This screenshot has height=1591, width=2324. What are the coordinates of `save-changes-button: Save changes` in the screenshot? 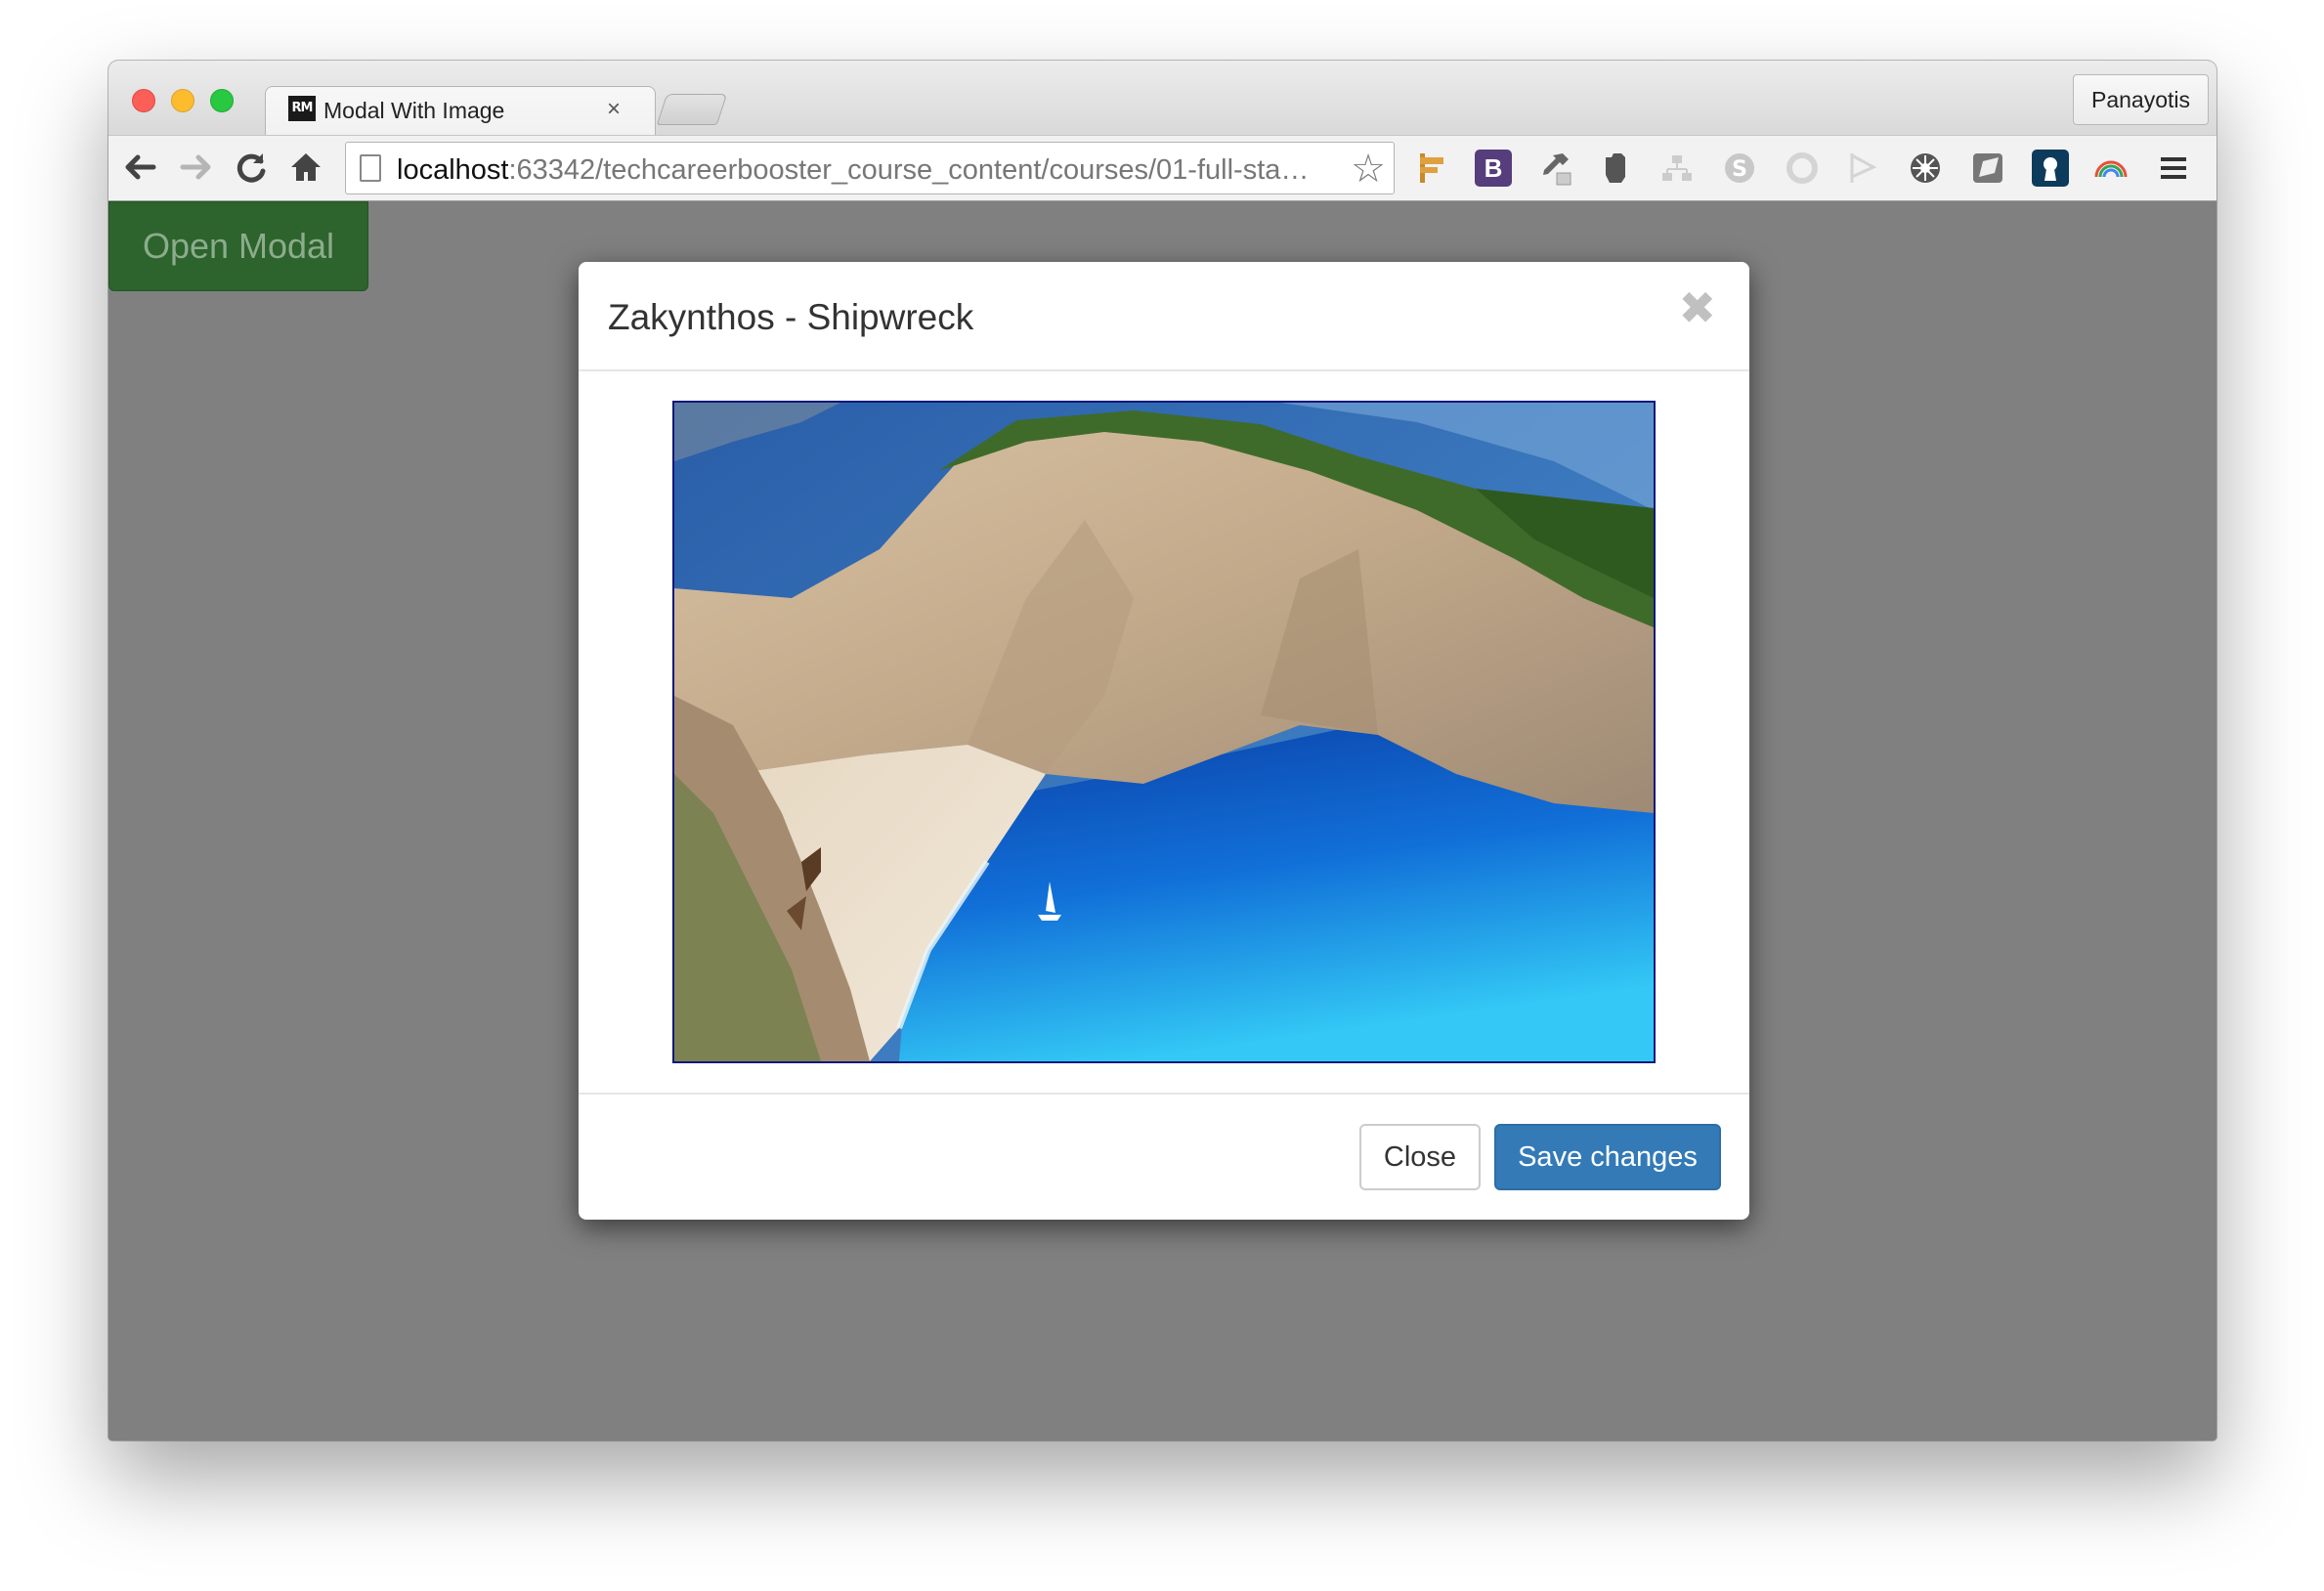 It's located at (1607, 1157).